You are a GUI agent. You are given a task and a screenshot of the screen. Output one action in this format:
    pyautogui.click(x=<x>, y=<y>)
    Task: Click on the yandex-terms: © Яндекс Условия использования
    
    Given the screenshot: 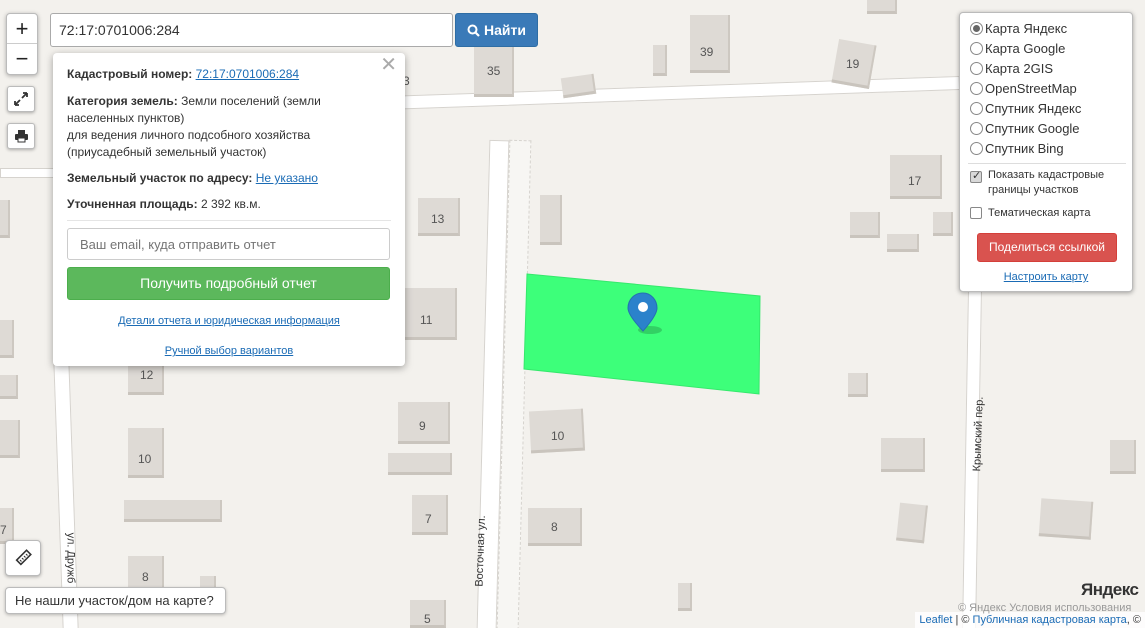 What is the action you would take?
    pyautogui.click(x=1048, y=608)
    